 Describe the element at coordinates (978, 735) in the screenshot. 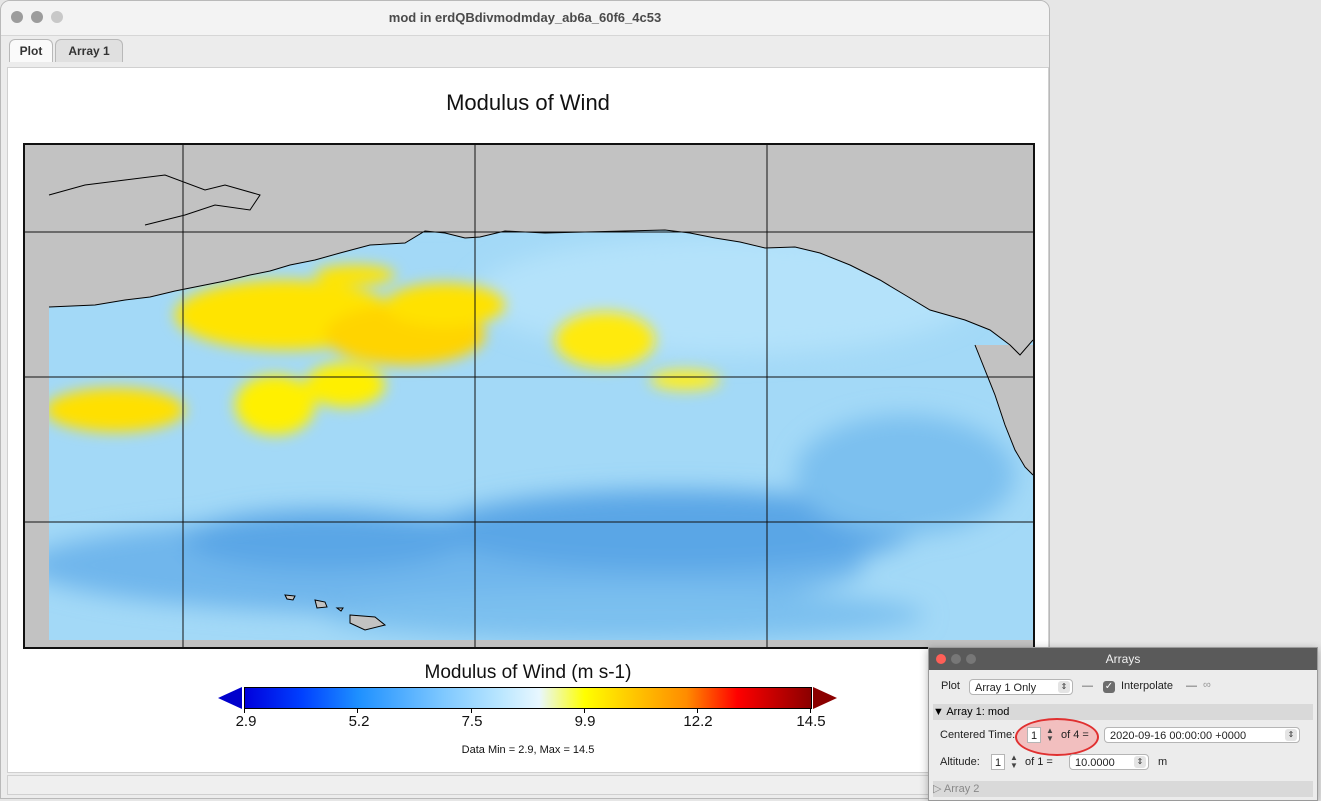

I see `centered-time-label: Centered Time:` at that location.